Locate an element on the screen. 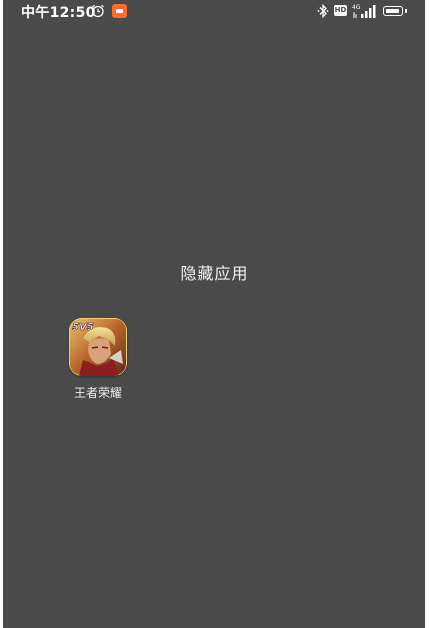 The width and height of the screenshot is (429, 628). app-item-wangzhe: 5V5 王者荣耀 is located at coordinates (98, 363).